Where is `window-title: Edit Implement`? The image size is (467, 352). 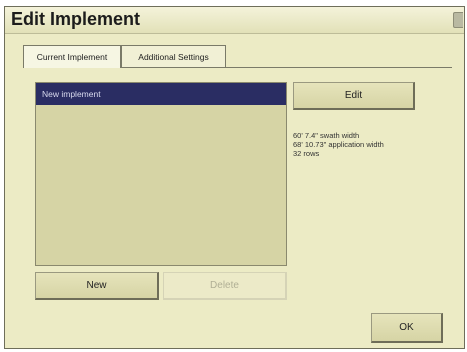
window-title: Edit Implement is located at coordinates (76, 19).